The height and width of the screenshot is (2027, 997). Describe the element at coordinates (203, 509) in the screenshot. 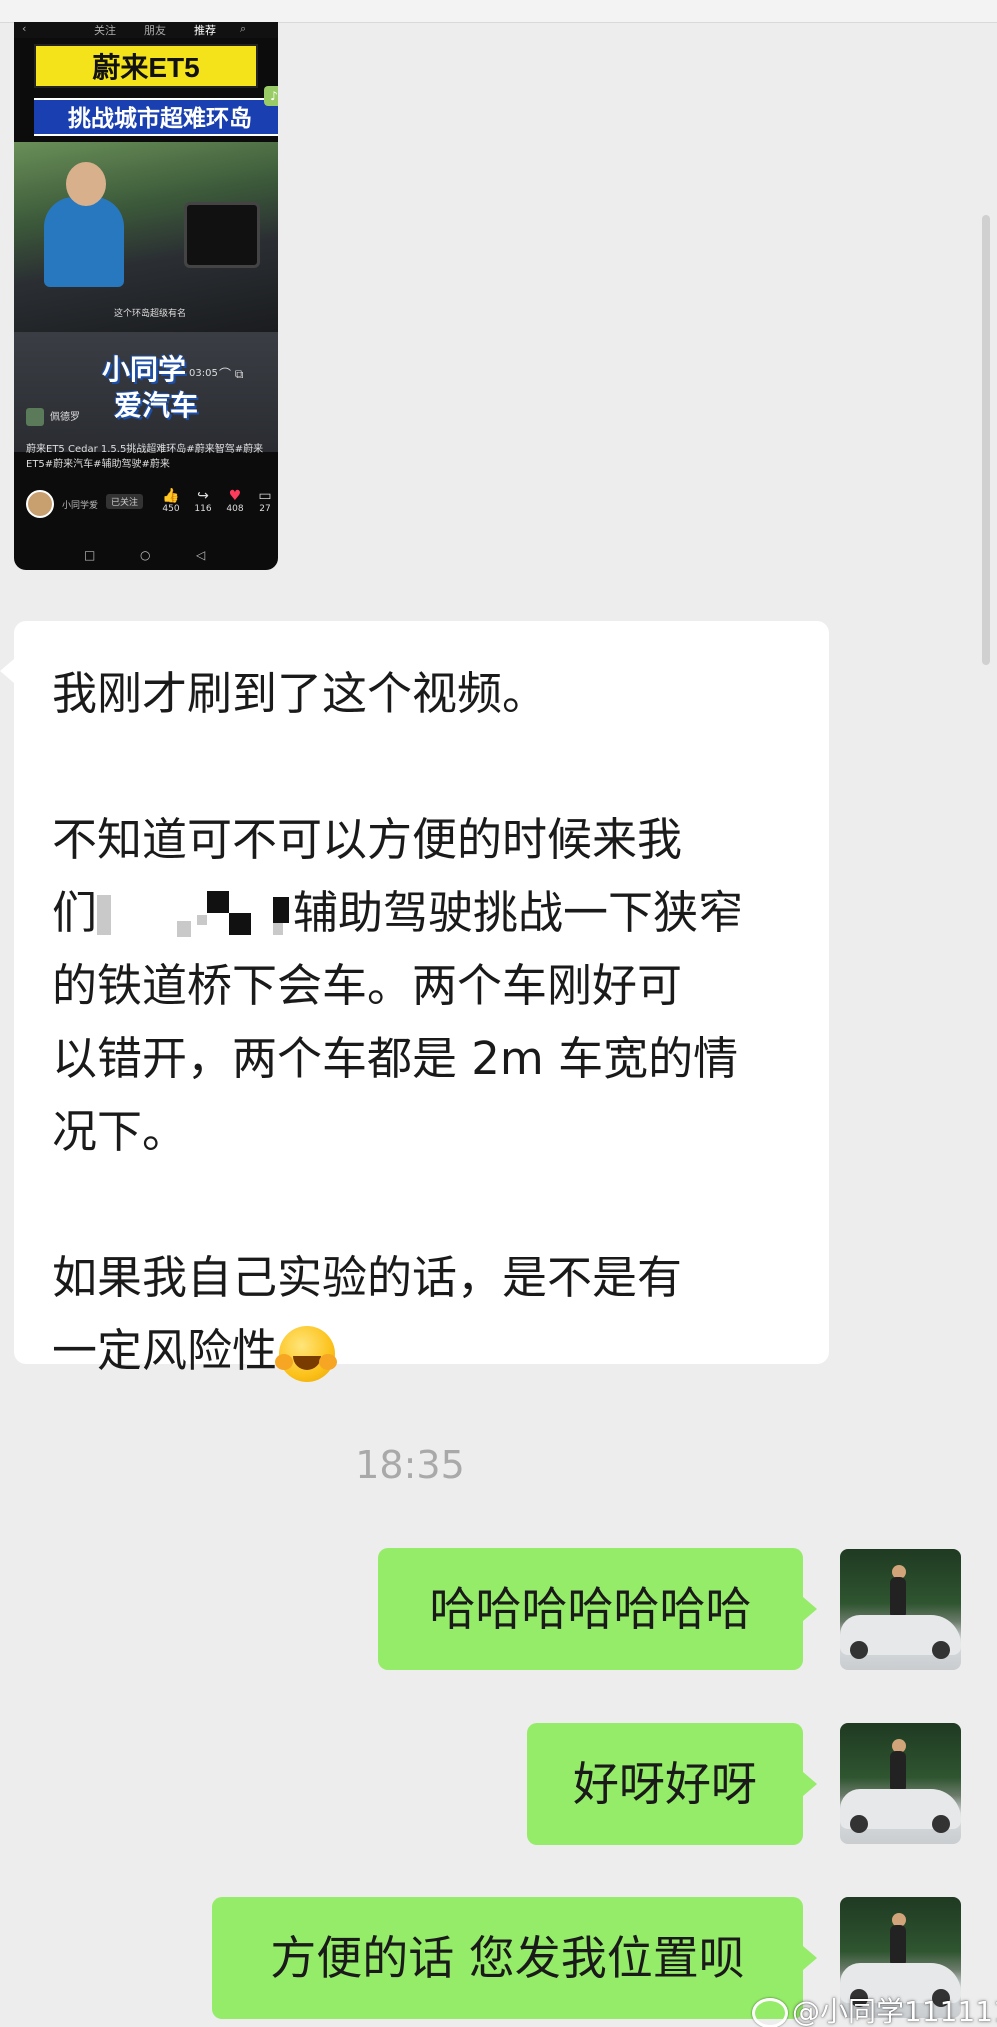

I see `share-count: 116` at that location.